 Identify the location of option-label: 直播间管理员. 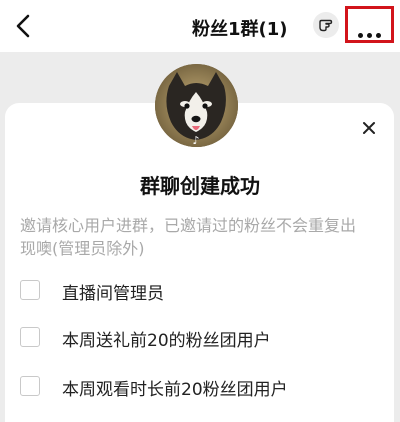
(113, 294).